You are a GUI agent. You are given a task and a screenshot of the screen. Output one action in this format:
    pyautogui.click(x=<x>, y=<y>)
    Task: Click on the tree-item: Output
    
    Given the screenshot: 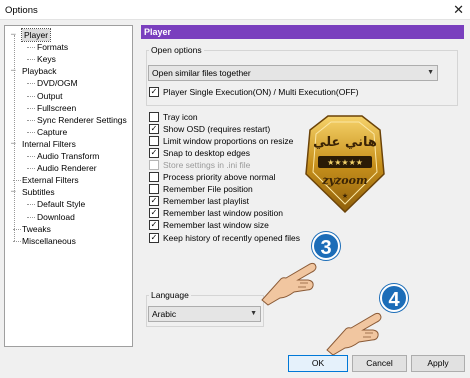 What is the action you would take?
    pyautogui.click(x=50, y=96)
    